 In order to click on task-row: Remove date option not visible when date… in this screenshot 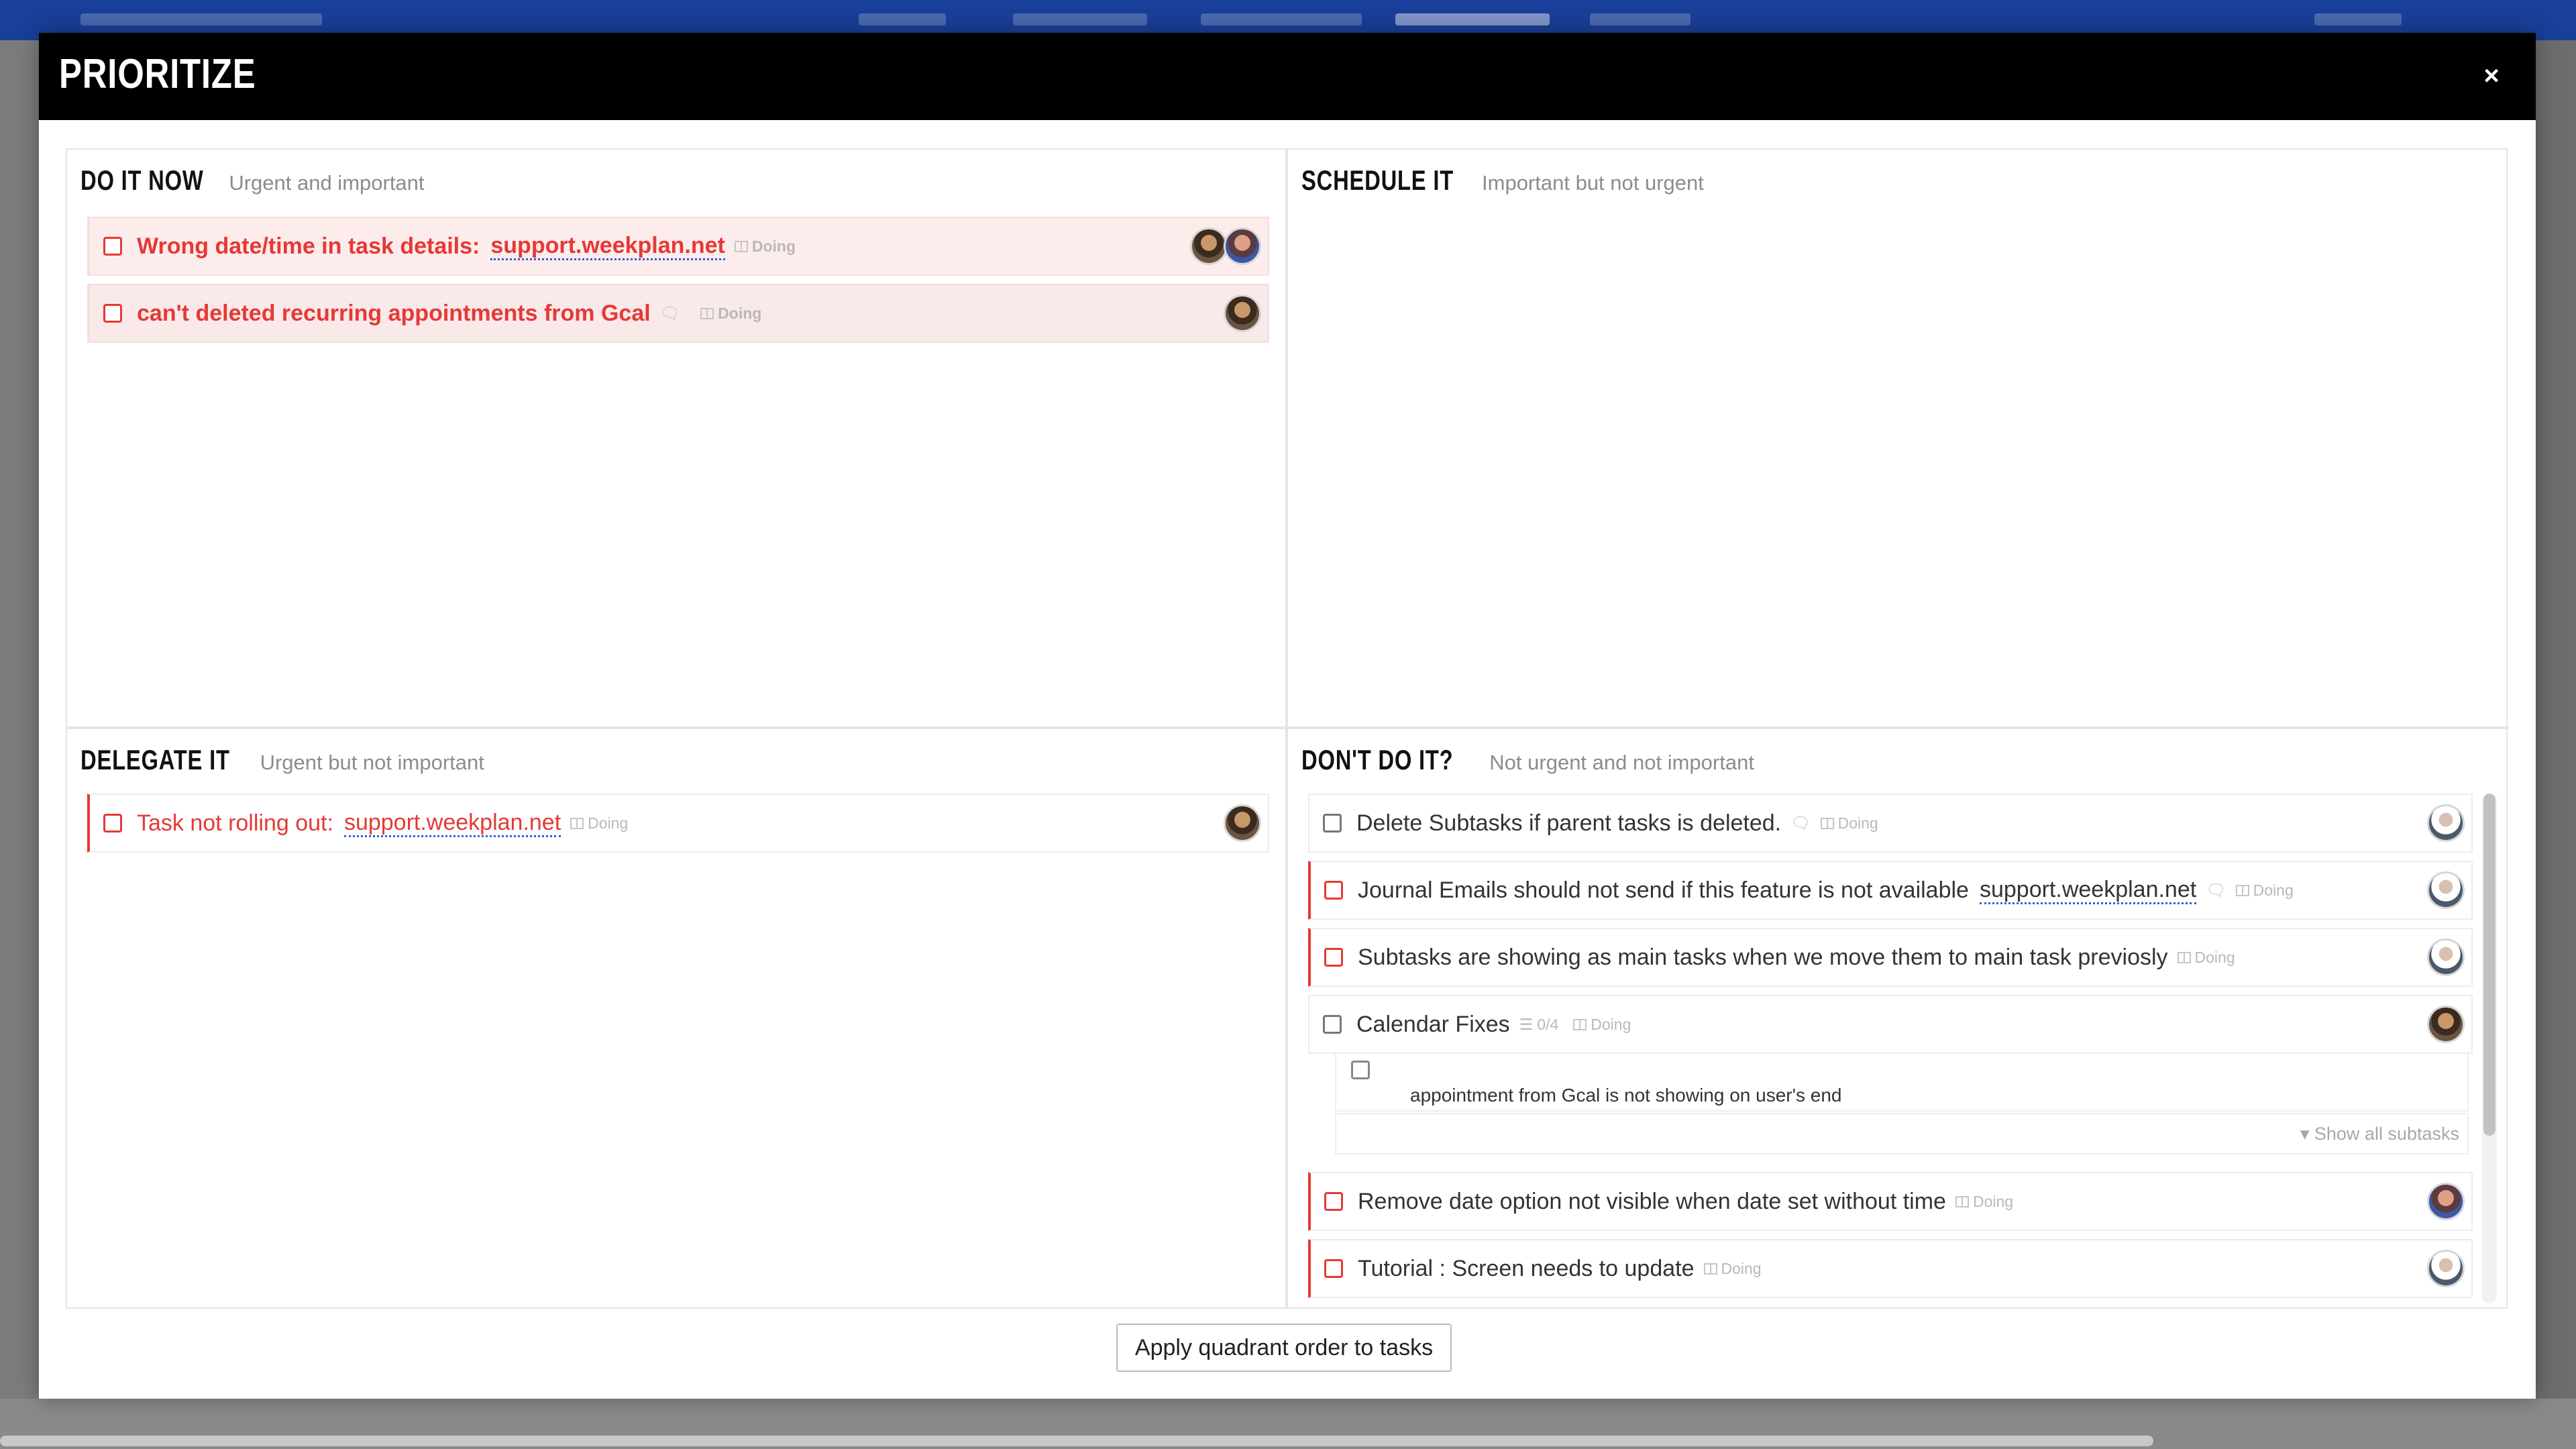, I will do `click(1890, 1201)`.